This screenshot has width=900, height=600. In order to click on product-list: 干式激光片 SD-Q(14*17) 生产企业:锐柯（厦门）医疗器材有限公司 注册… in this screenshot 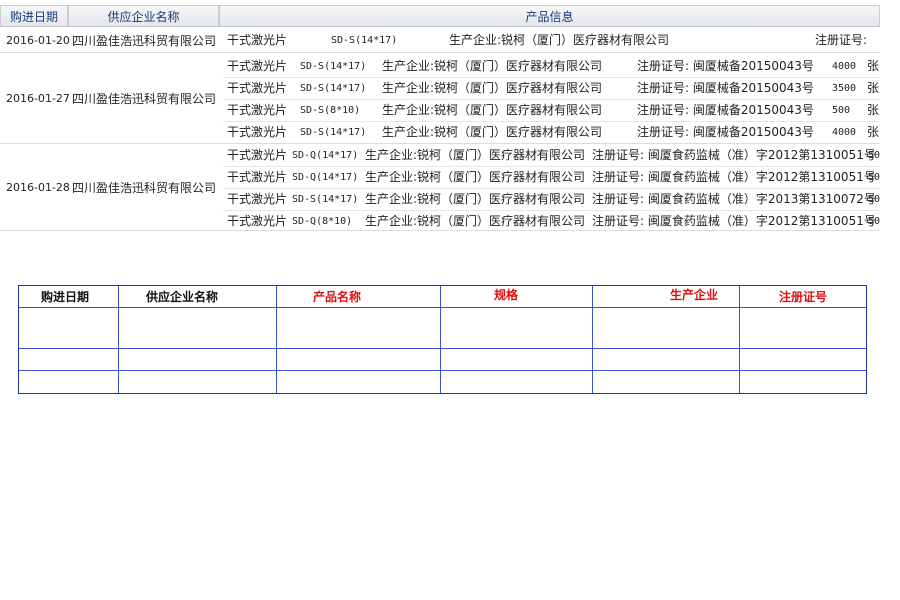, I will do `click(551, 188)`.